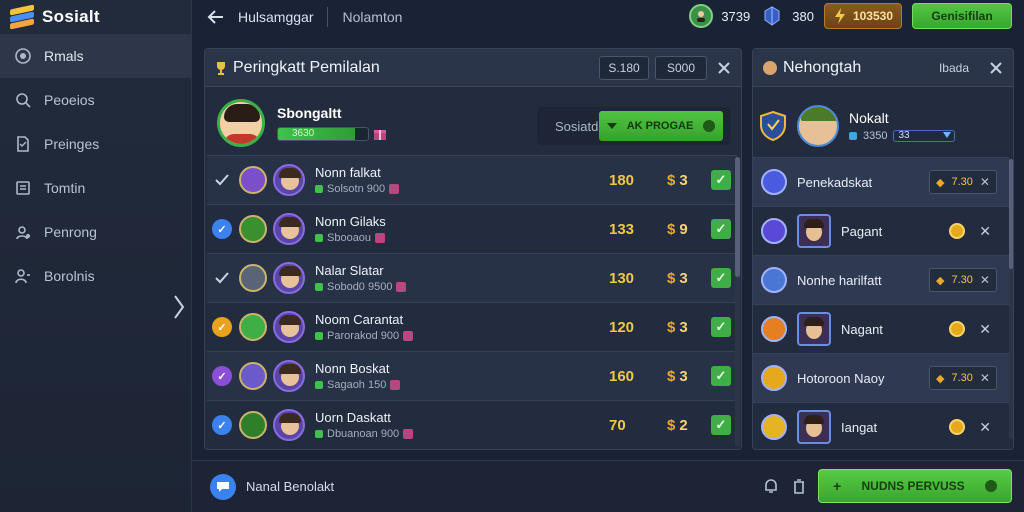 Image resolution: width=1024 pixels, height=512 pixels. I want to click on lightning-icon, so click(839, 16).